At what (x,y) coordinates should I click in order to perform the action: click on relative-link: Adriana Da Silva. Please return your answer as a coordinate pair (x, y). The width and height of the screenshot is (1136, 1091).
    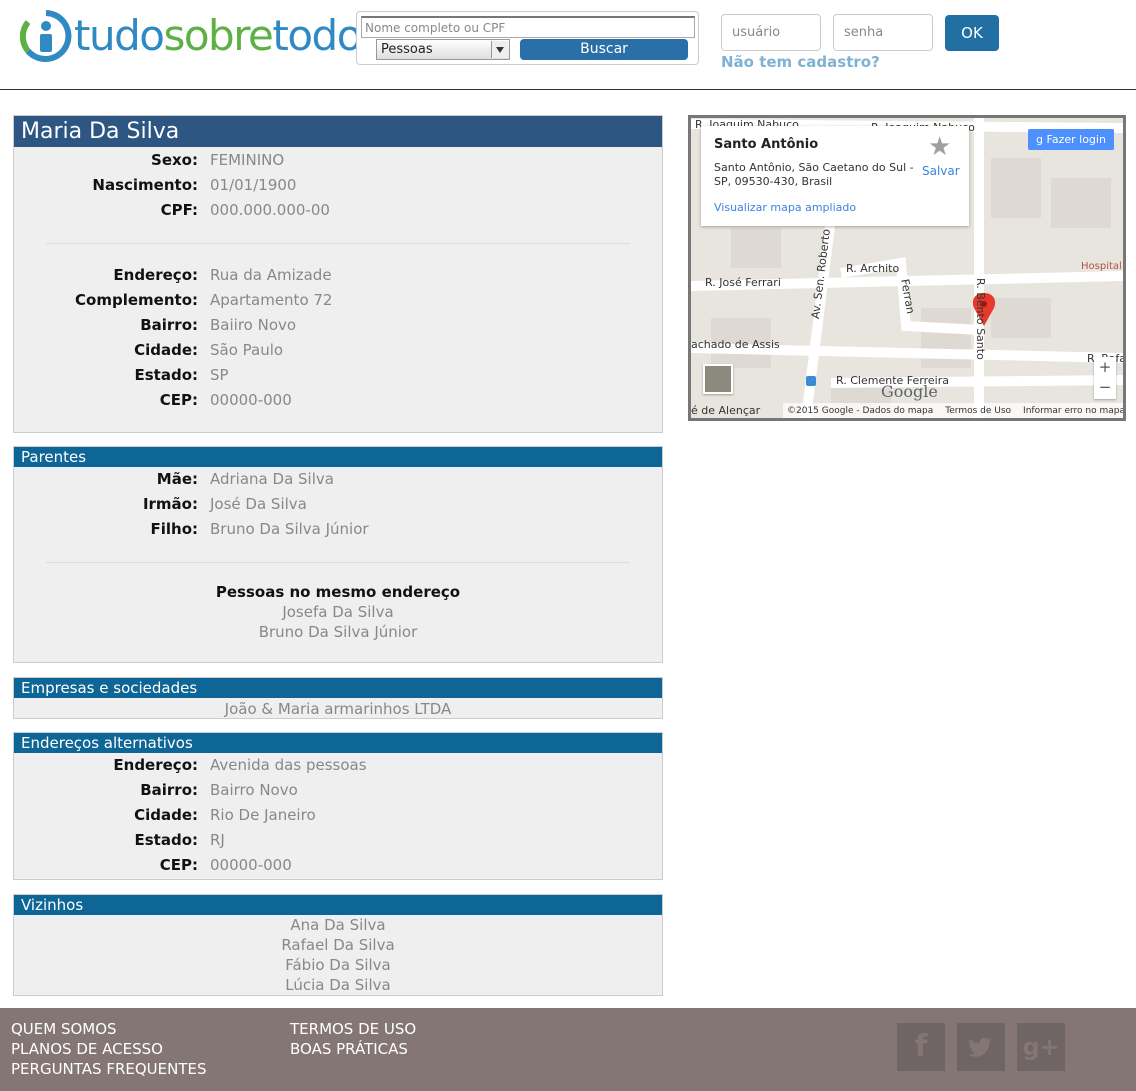
    Looking at the image, I should click on (272, 479).